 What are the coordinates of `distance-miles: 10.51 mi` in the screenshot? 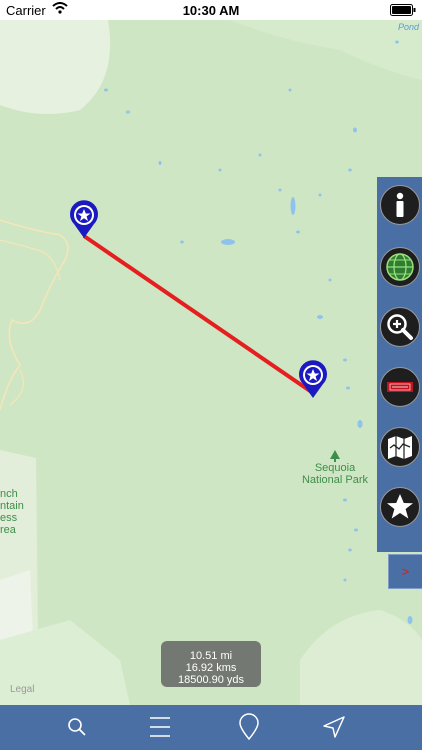 It's located at (211, 656).